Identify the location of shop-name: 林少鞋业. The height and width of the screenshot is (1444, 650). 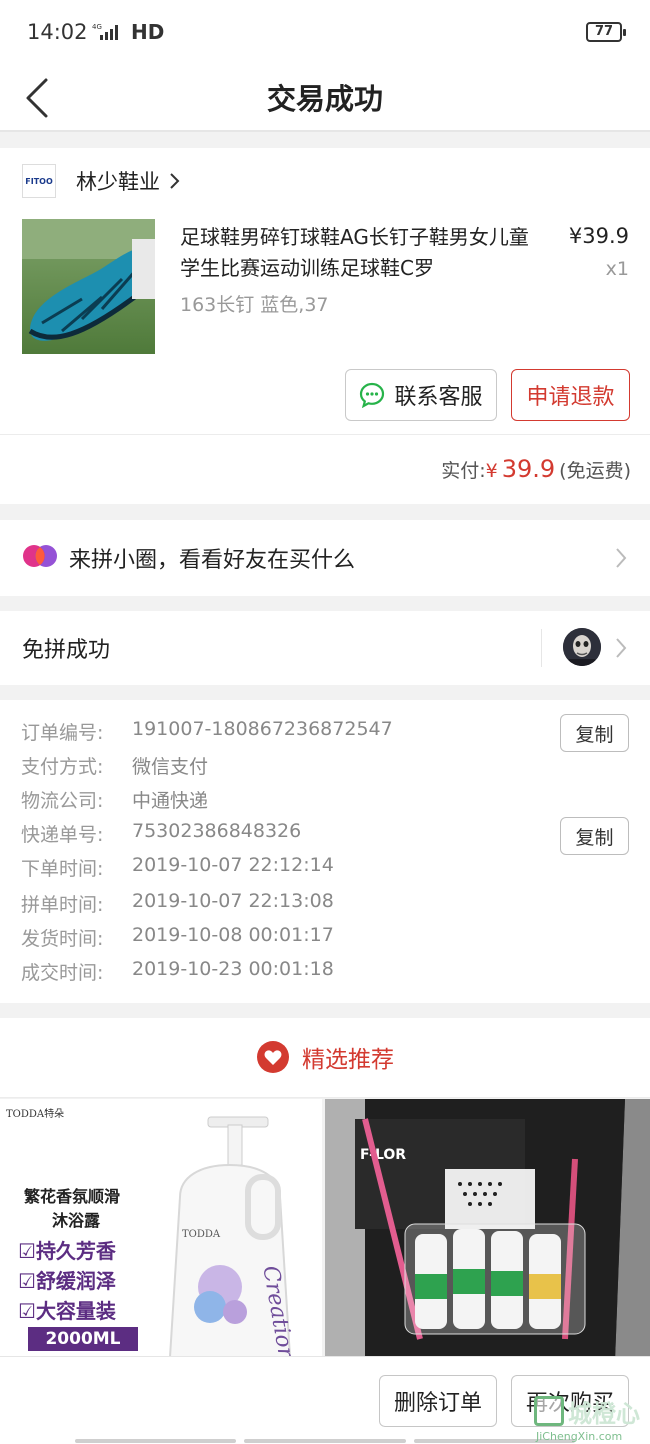
(118, 182).